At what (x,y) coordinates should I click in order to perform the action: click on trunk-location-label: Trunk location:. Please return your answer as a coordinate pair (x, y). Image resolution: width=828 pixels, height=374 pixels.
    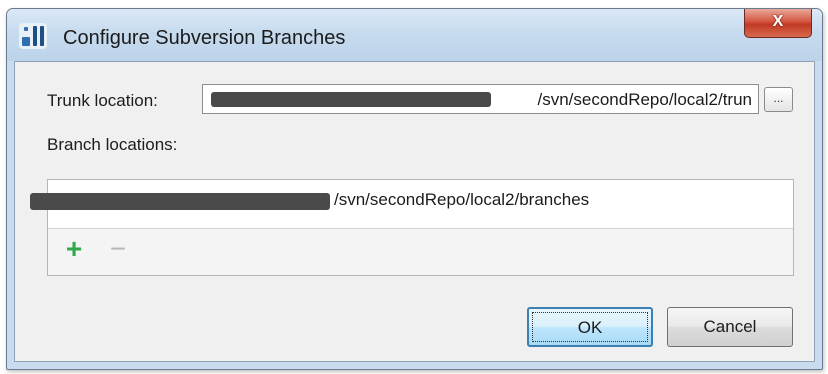
    Looking at the image, I should click on (102, 100).